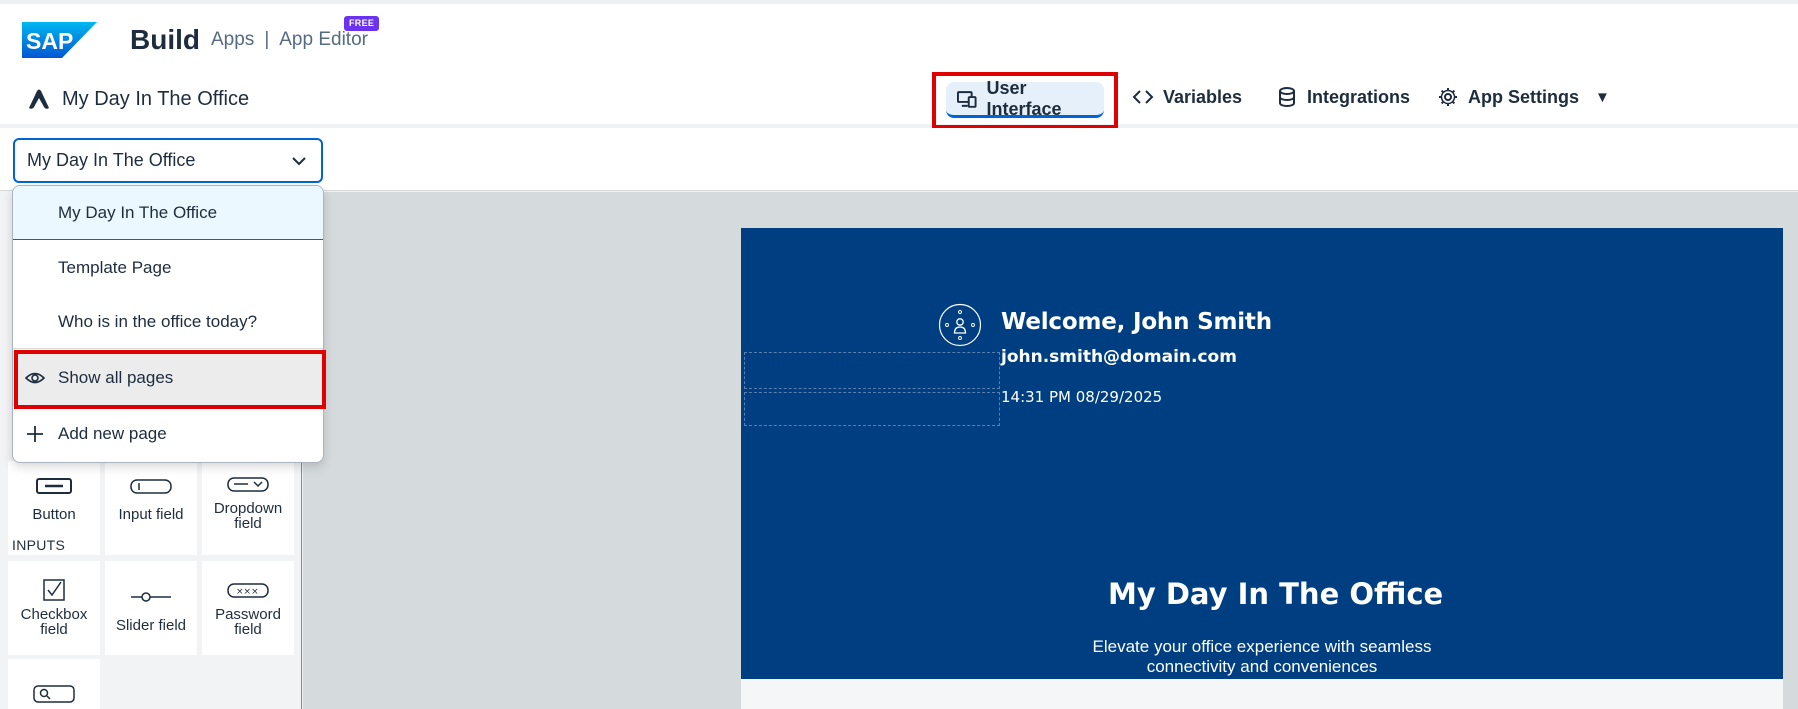  Describe the element at coordinates (35, 434) in the screenshot. I see `plus-icon` at that location.